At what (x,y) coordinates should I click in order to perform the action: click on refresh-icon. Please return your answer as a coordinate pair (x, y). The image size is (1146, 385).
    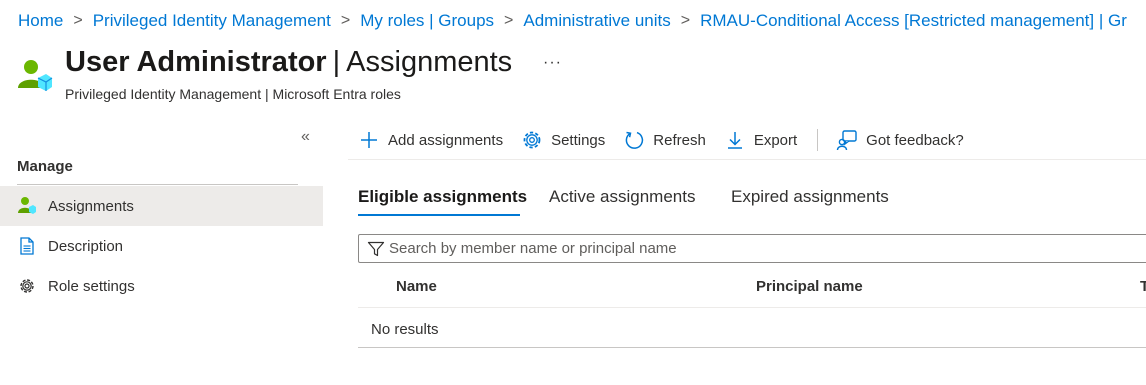
    Looking at the image, I should click on (634, 140).